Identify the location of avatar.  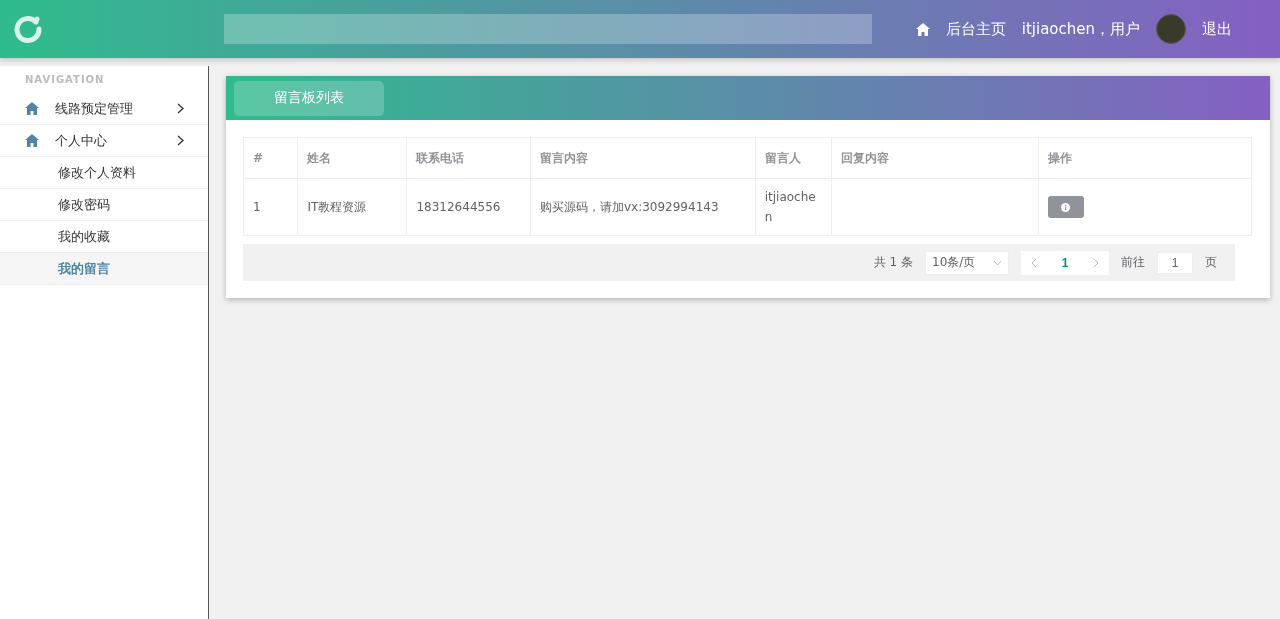
(1171, 29).